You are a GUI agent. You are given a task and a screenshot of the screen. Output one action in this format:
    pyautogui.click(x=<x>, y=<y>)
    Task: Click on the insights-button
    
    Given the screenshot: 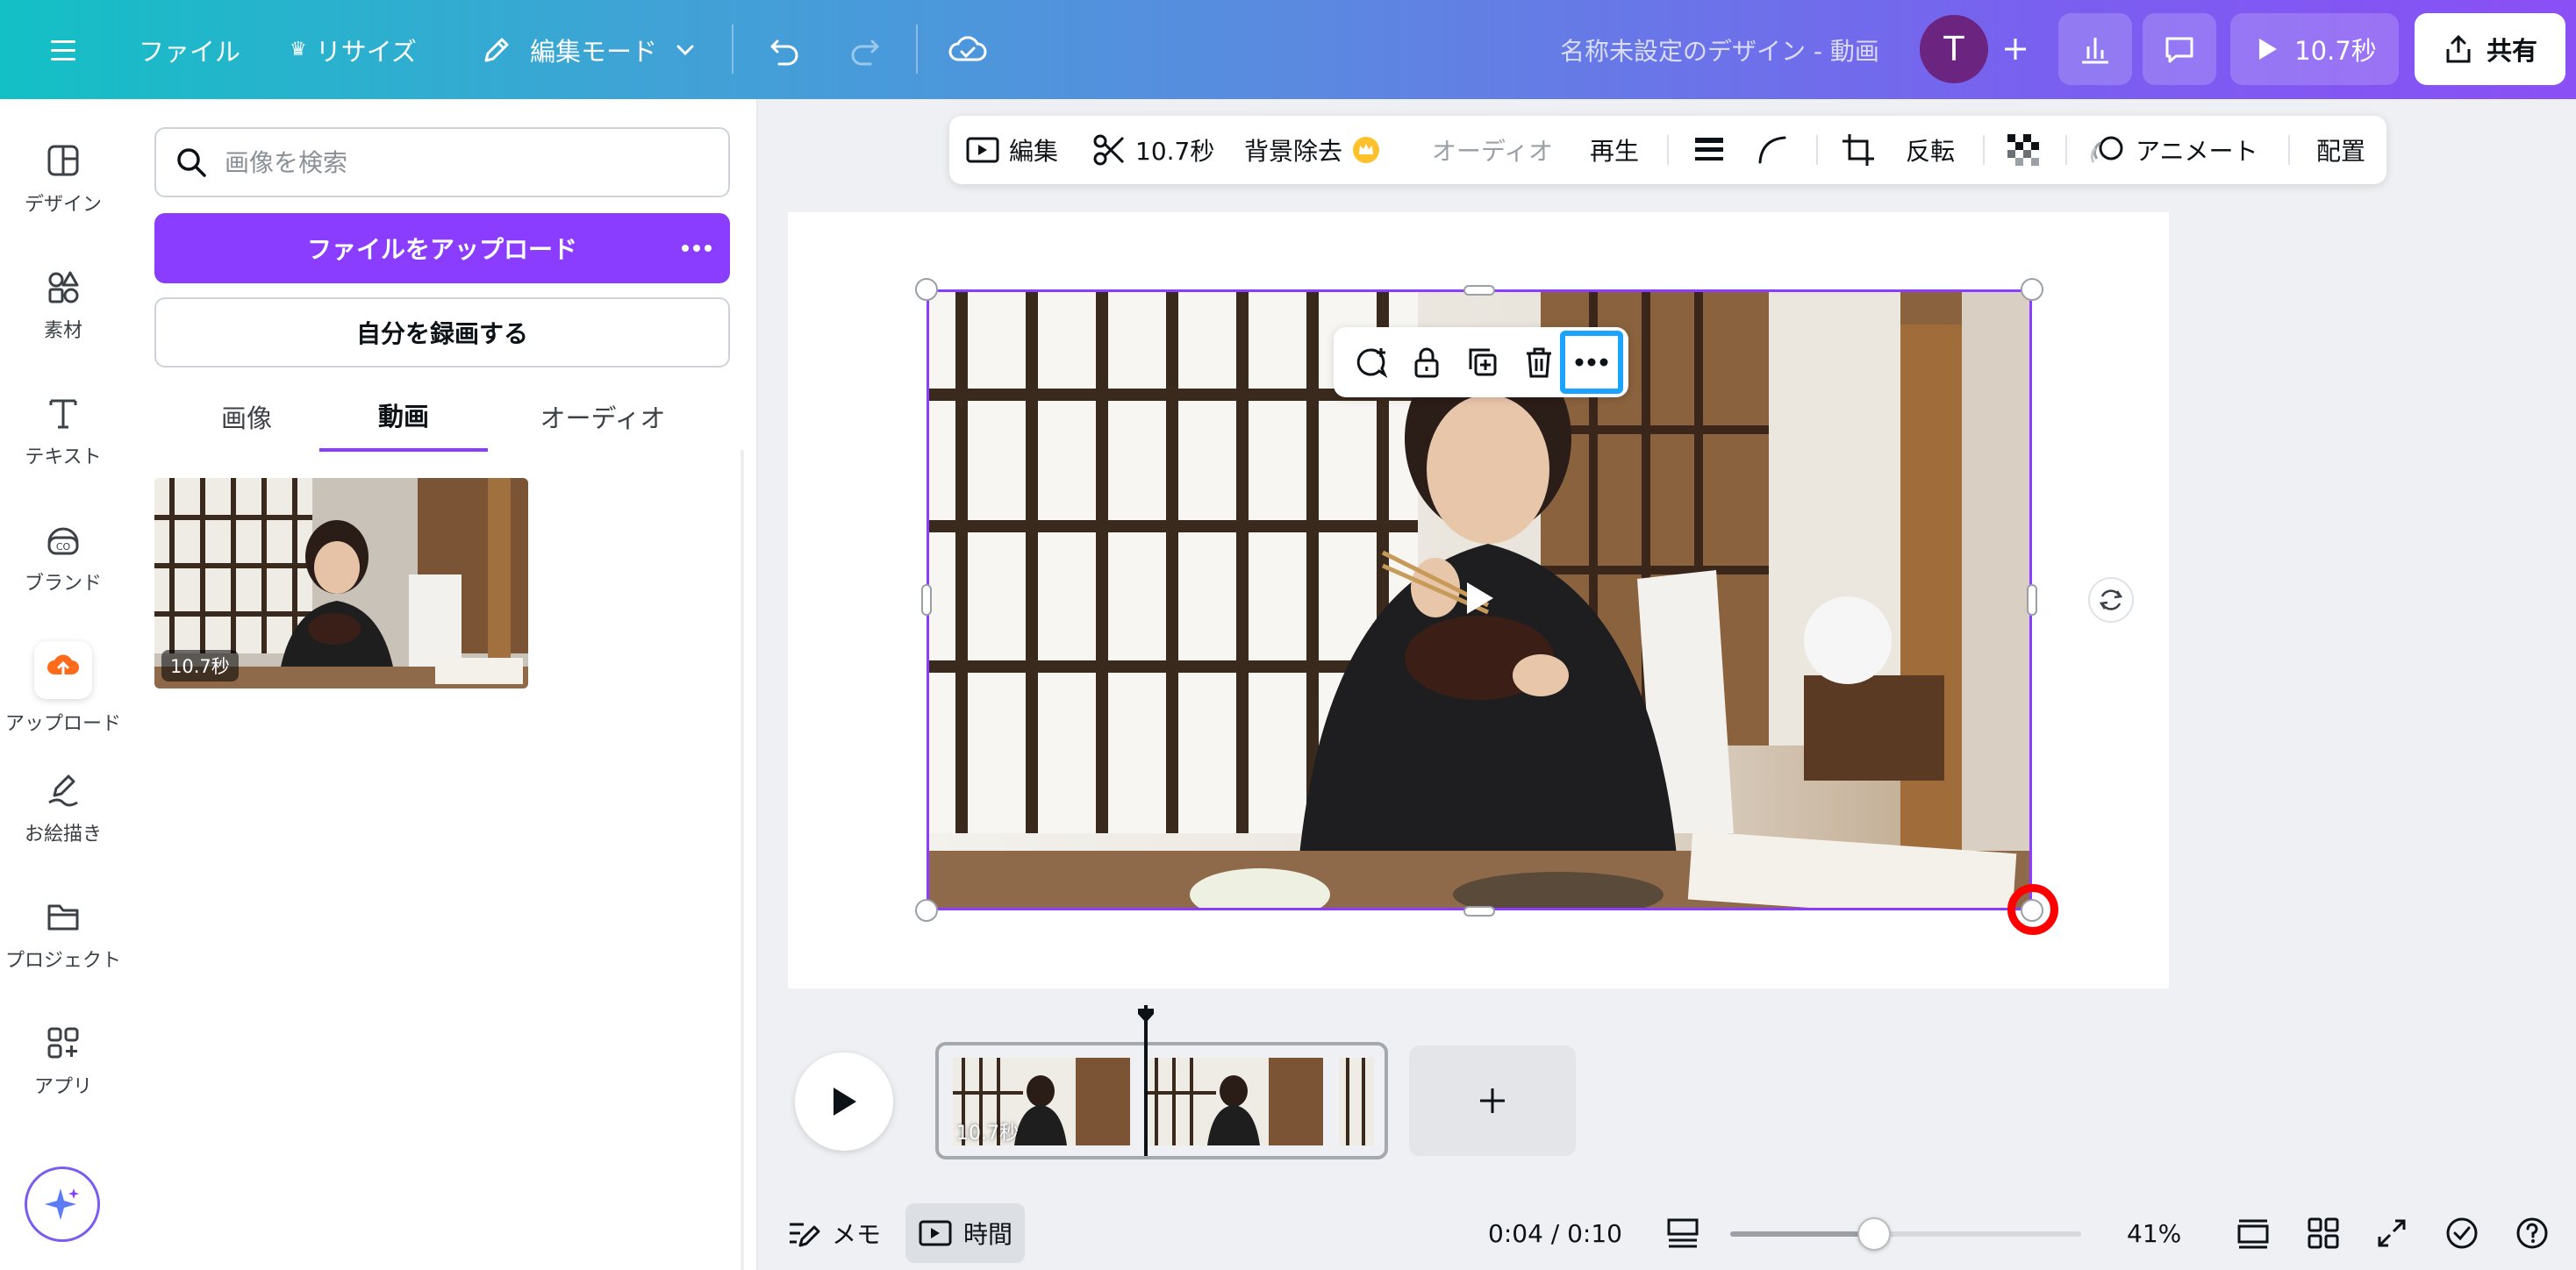 What is the action you would take?
    pyautogui.click(x=2095, y=49)
    